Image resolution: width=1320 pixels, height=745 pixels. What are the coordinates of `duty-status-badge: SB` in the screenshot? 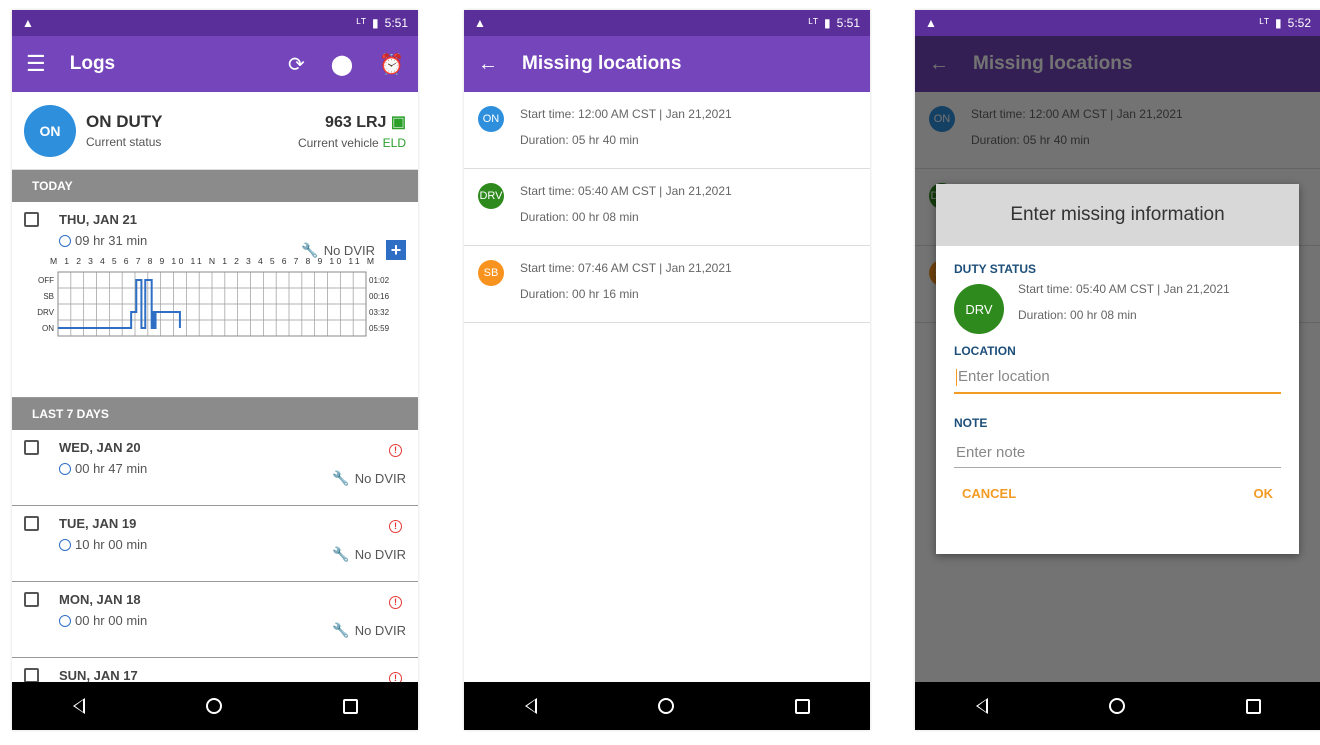 It's located at (491, 273).